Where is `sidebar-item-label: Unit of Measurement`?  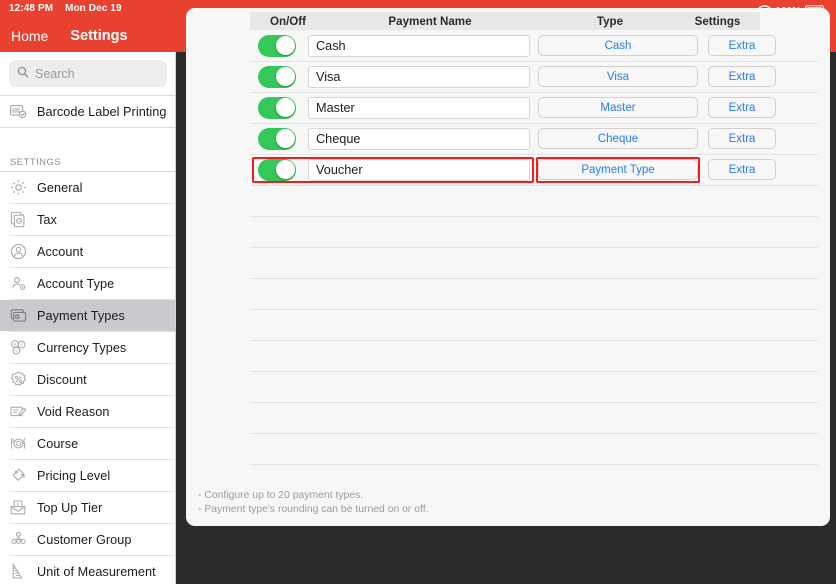 sidebar-item-label: Unit of Measurement is located at coordinates (96, 571).